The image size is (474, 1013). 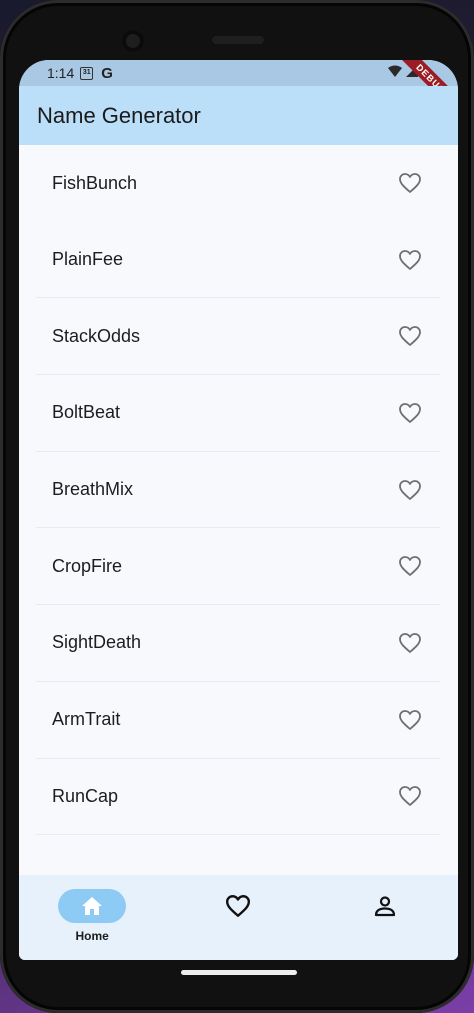 What do you see at coordinates (119, 115) in the screenshot?
I see `page-title: Name Generator` at bounding box center [119, 115].